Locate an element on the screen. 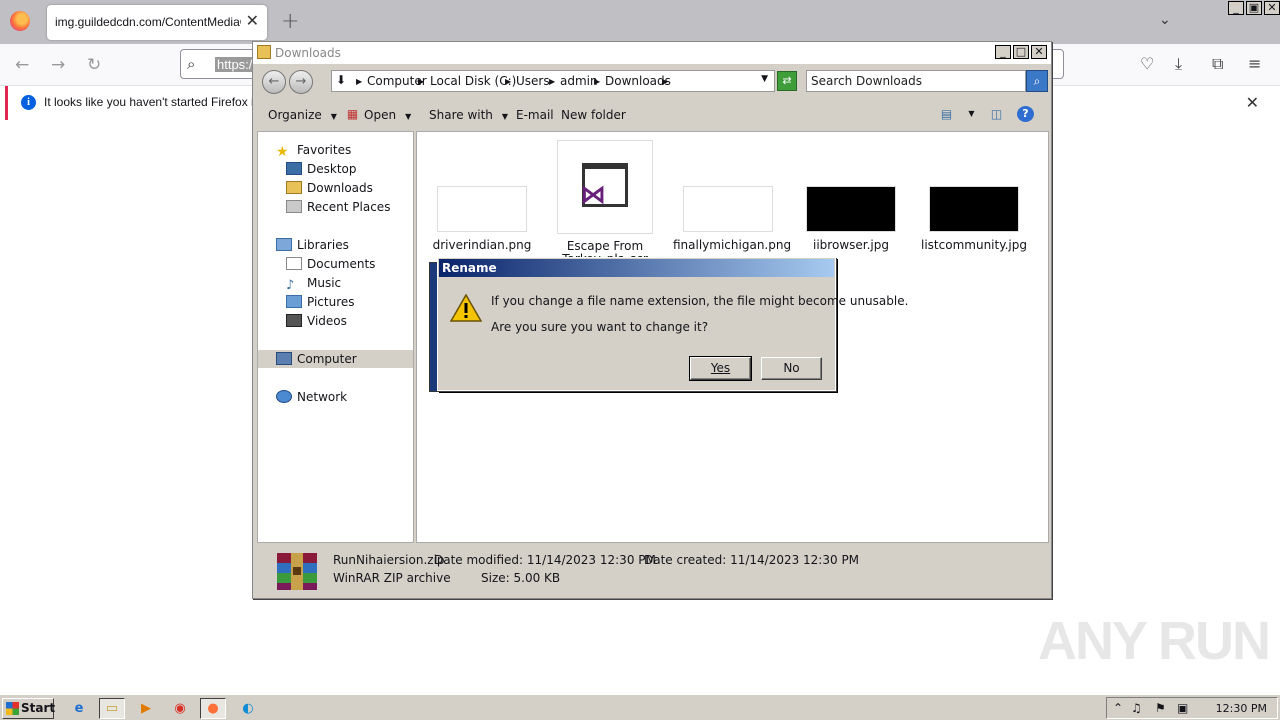 The height and width of the screenshot is (720, 1280). close-tab-icon: ✕ is located at coordinates (252, 20).